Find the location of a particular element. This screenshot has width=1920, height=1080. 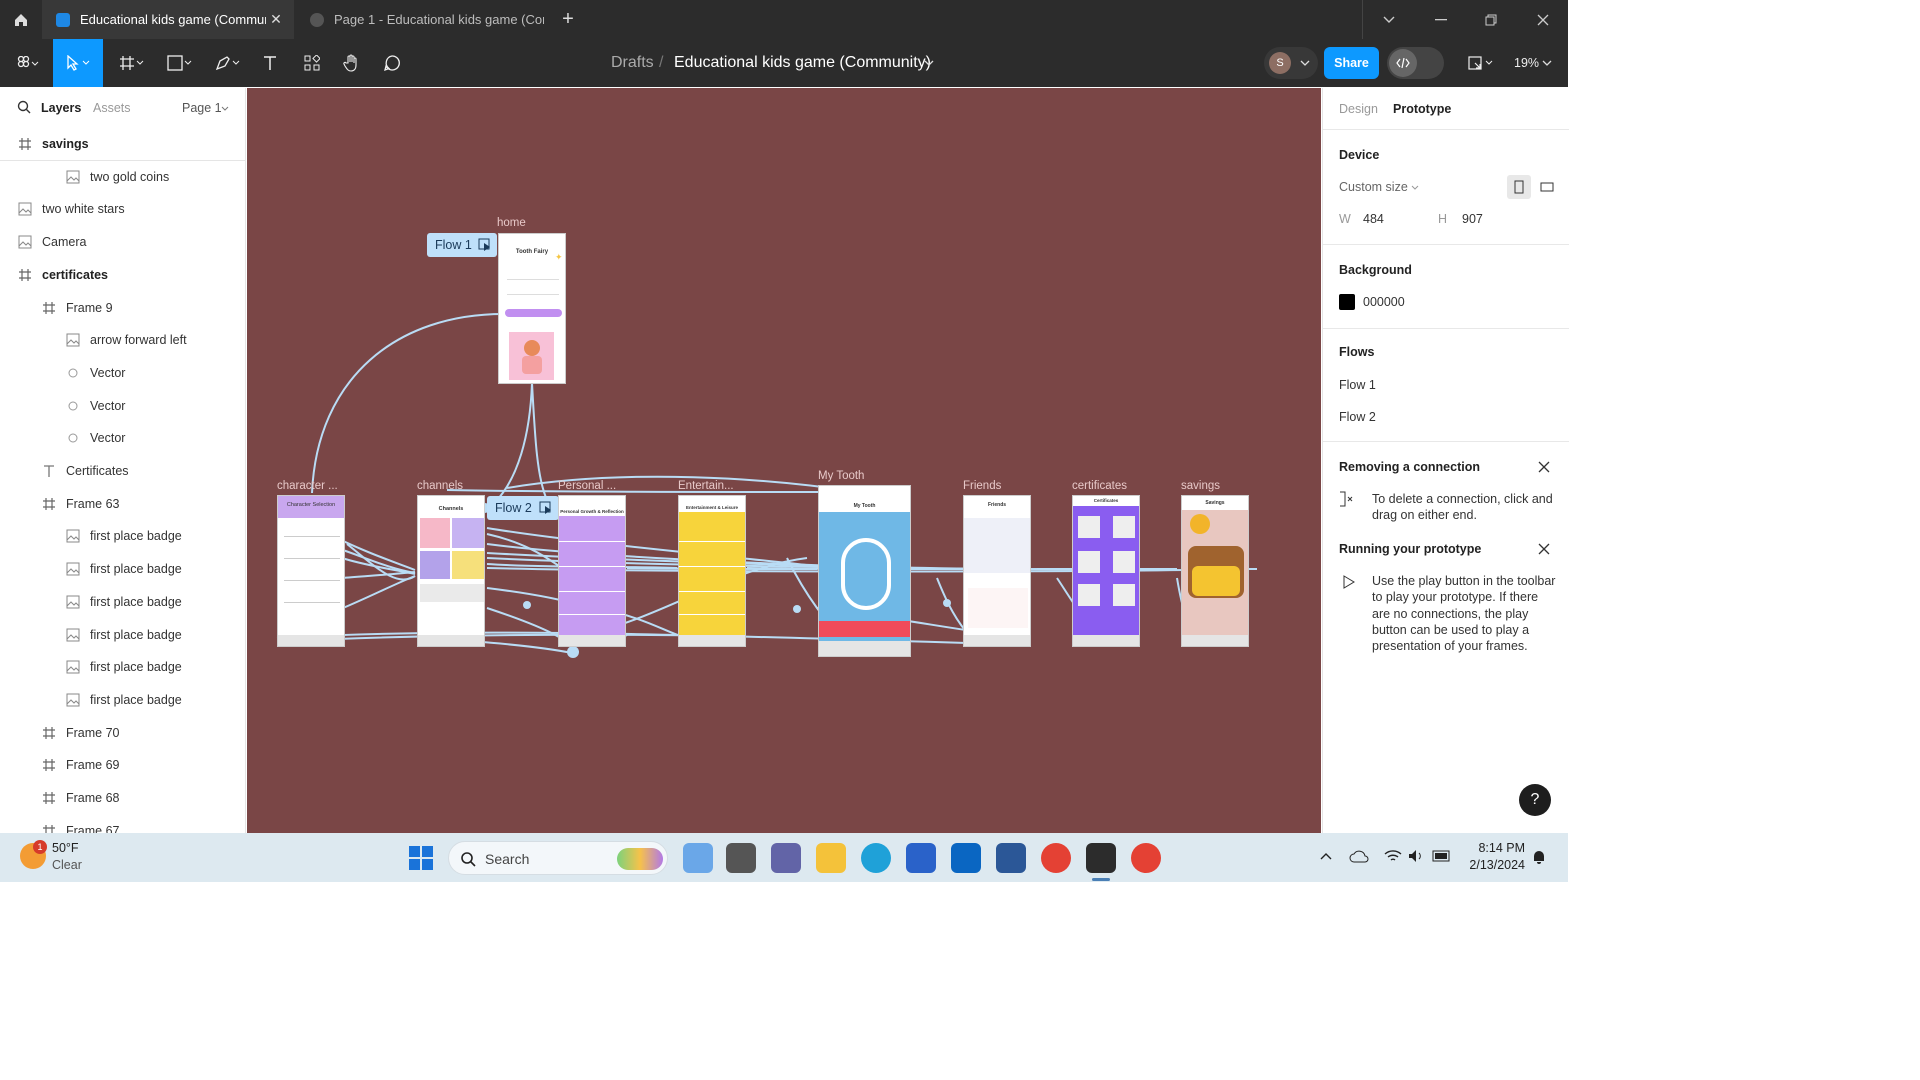

avatar: S is located at coordinates (1280, 63).